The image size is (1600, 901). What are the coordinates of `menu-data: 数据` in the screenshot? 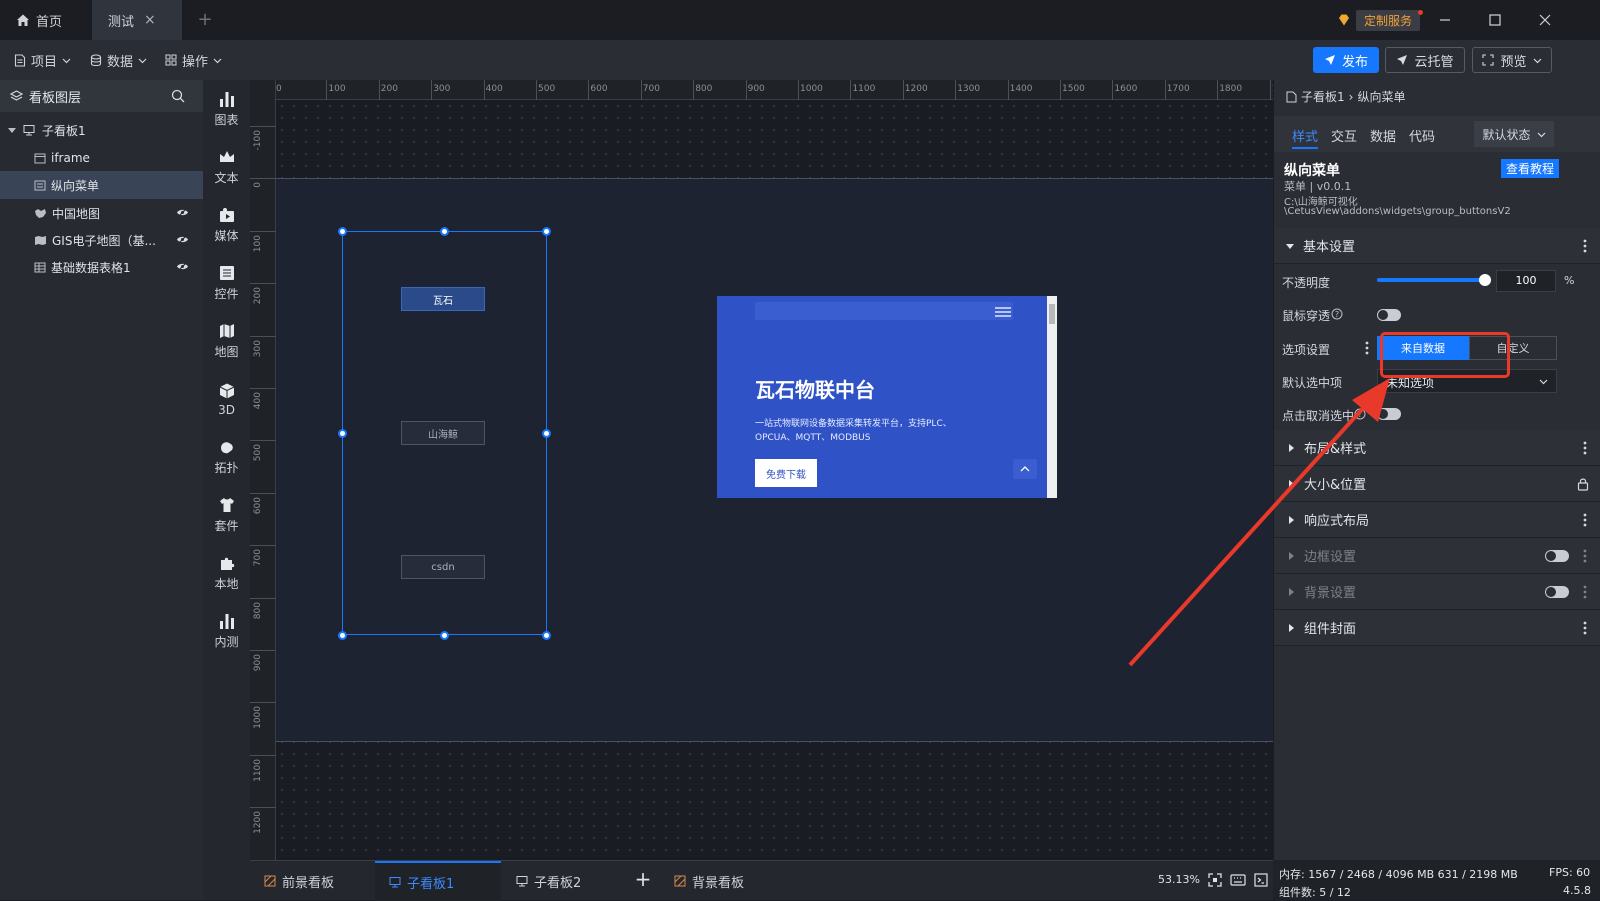 It's located at (118, 60).